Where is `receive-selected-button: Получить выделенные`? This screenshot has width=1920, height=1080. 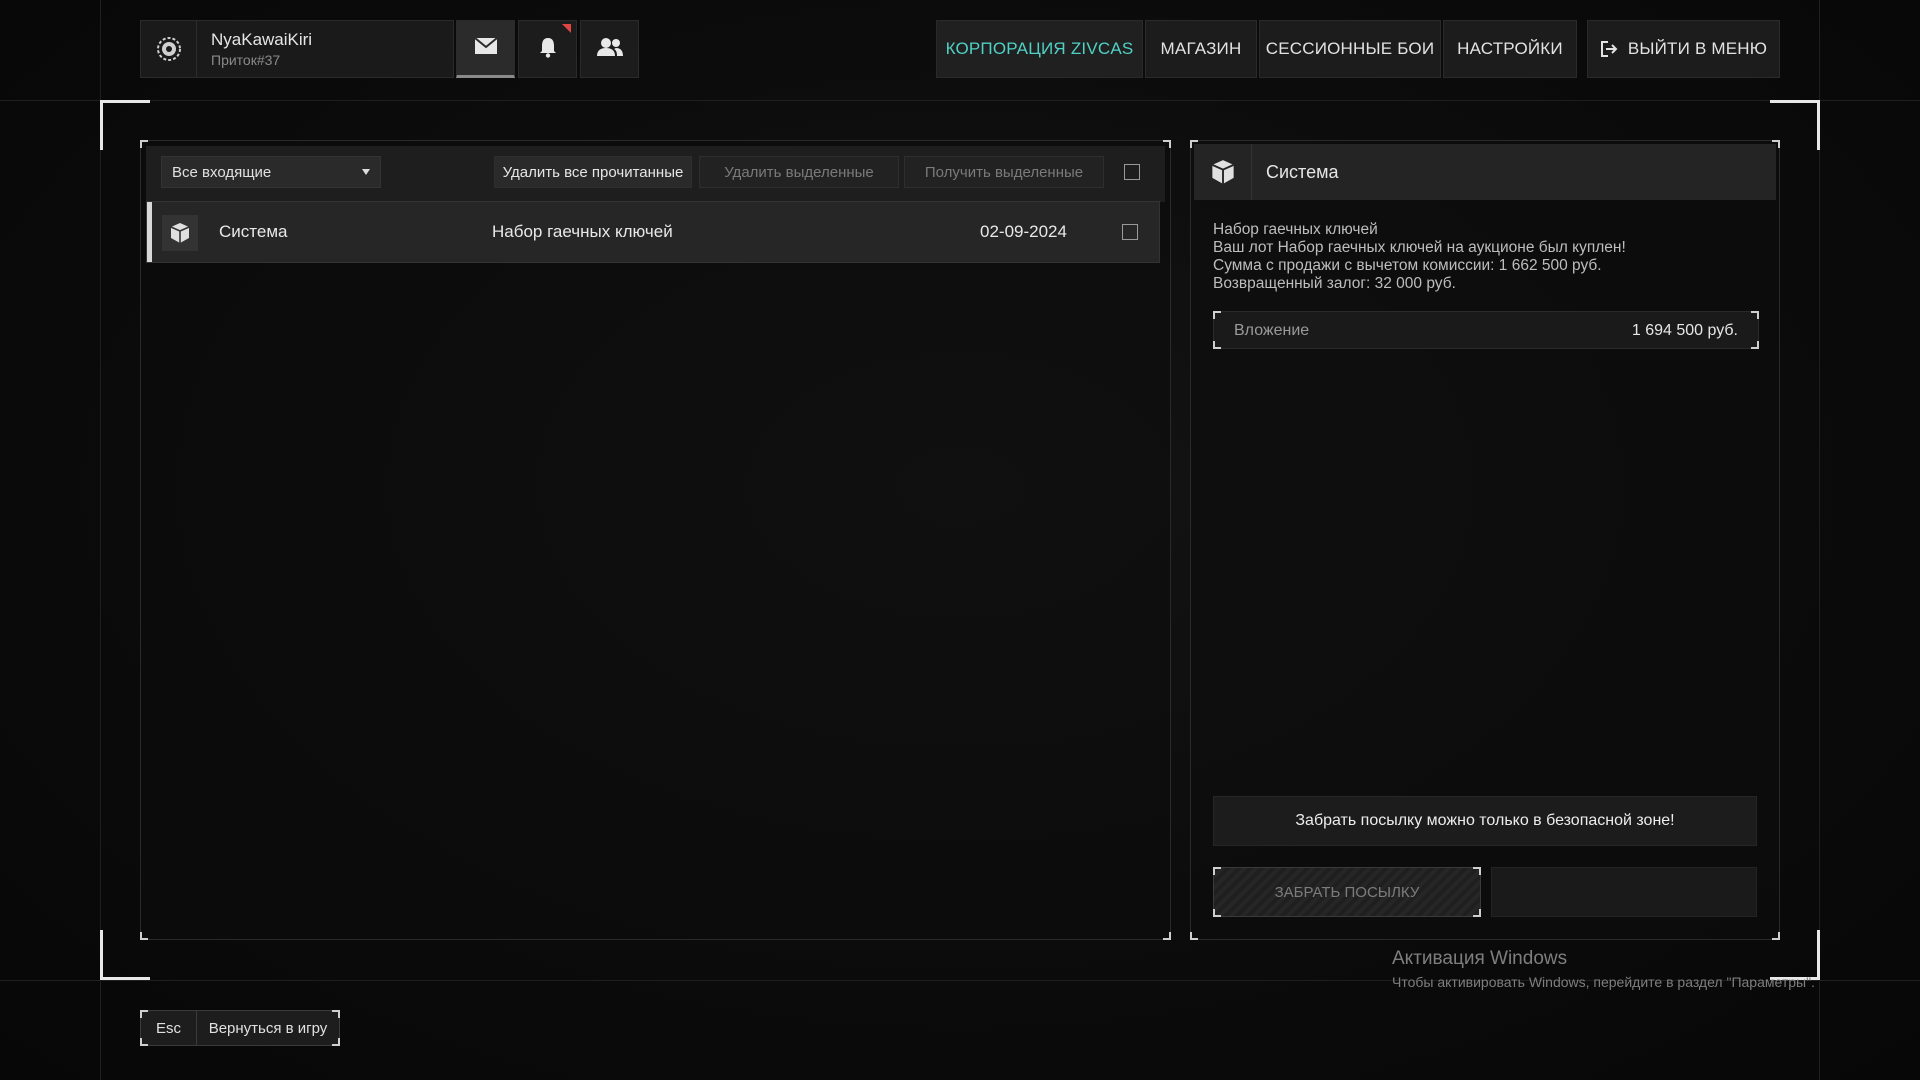
receive-selected-button: Получить выделенные is located at coordinates (1004, 172).